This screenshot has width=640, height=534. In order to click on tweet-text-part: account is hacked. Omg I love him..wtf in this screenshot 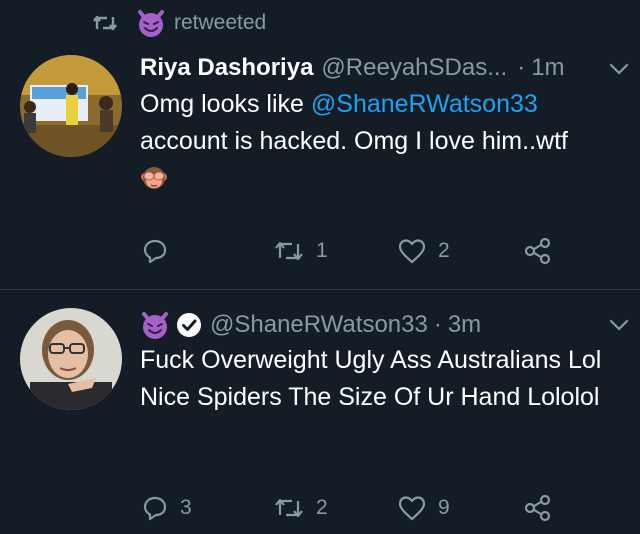, I will do `click(354, 141)`.